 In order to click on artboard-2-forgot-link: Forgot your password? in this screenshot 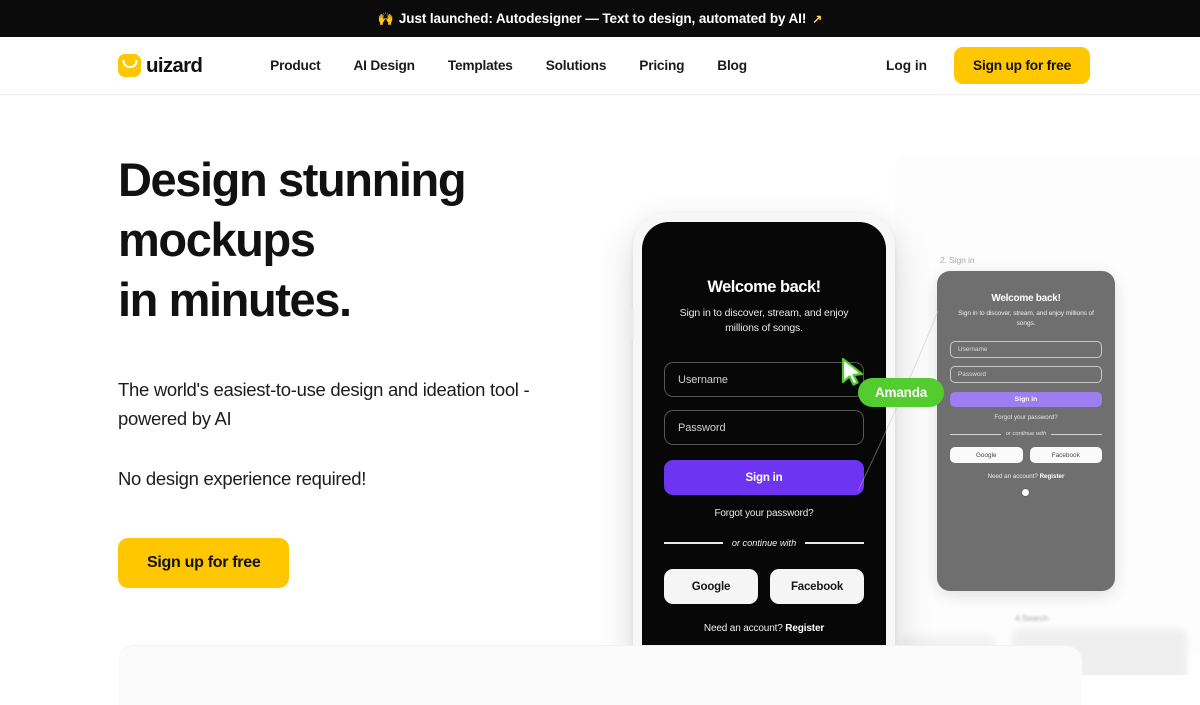, I will do `click(1026, 417)`.